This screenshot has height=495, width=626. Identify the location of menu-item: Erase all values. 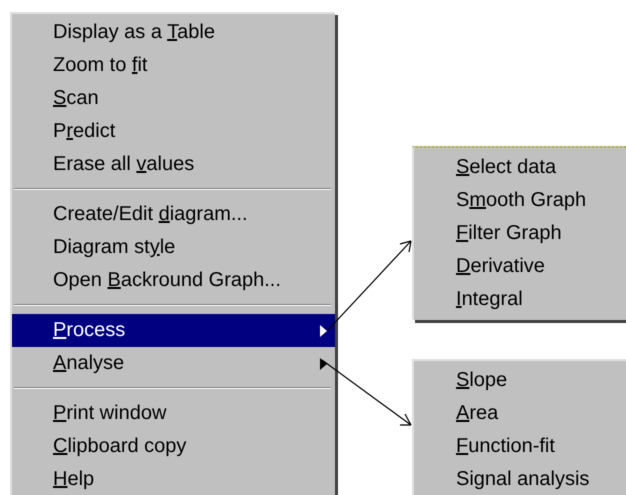
(173, 164).